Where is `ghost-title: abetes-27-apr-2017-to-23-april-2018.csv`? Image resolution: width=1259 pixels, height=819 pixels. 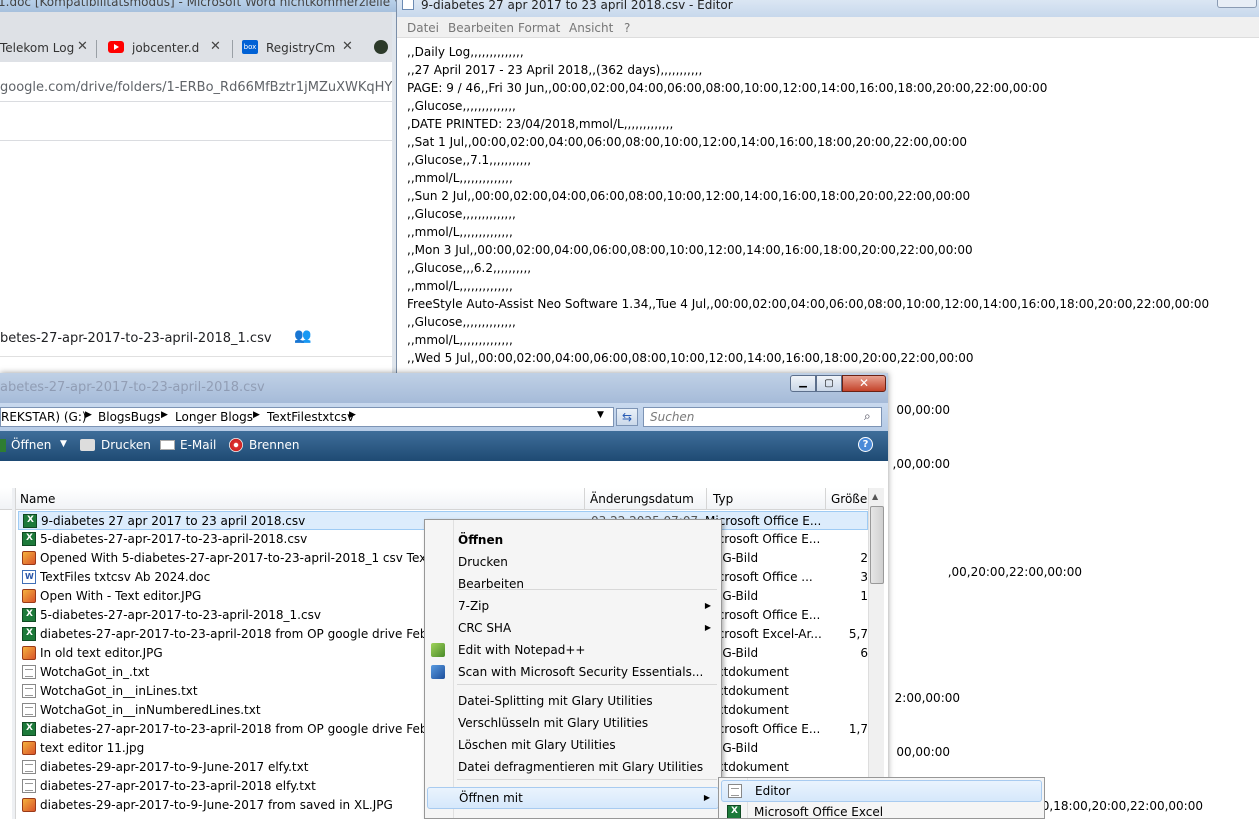 ghost-title: abetes-27-apr-2017-to-23-april-2018.csv is located at coordinates (132, 387).